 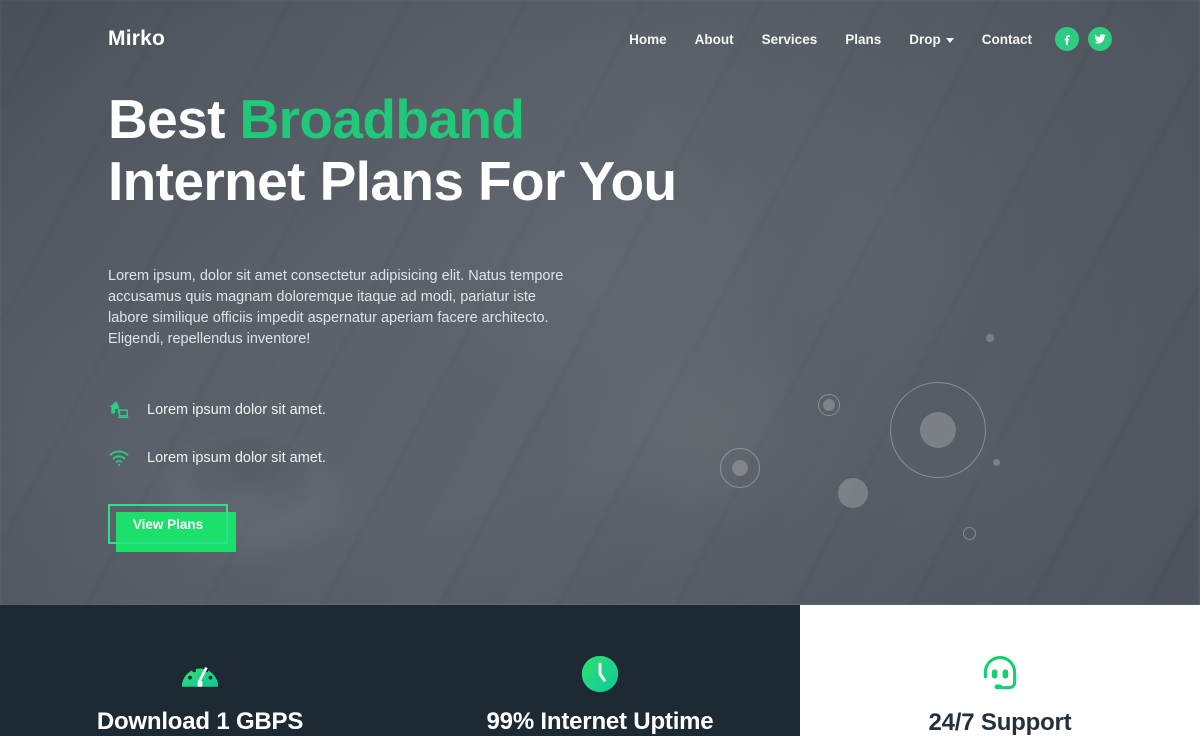 What do you see at coordinates (119, 410) in the screenshot?
I see `home-network-icon` at bounding box center [119, 410].